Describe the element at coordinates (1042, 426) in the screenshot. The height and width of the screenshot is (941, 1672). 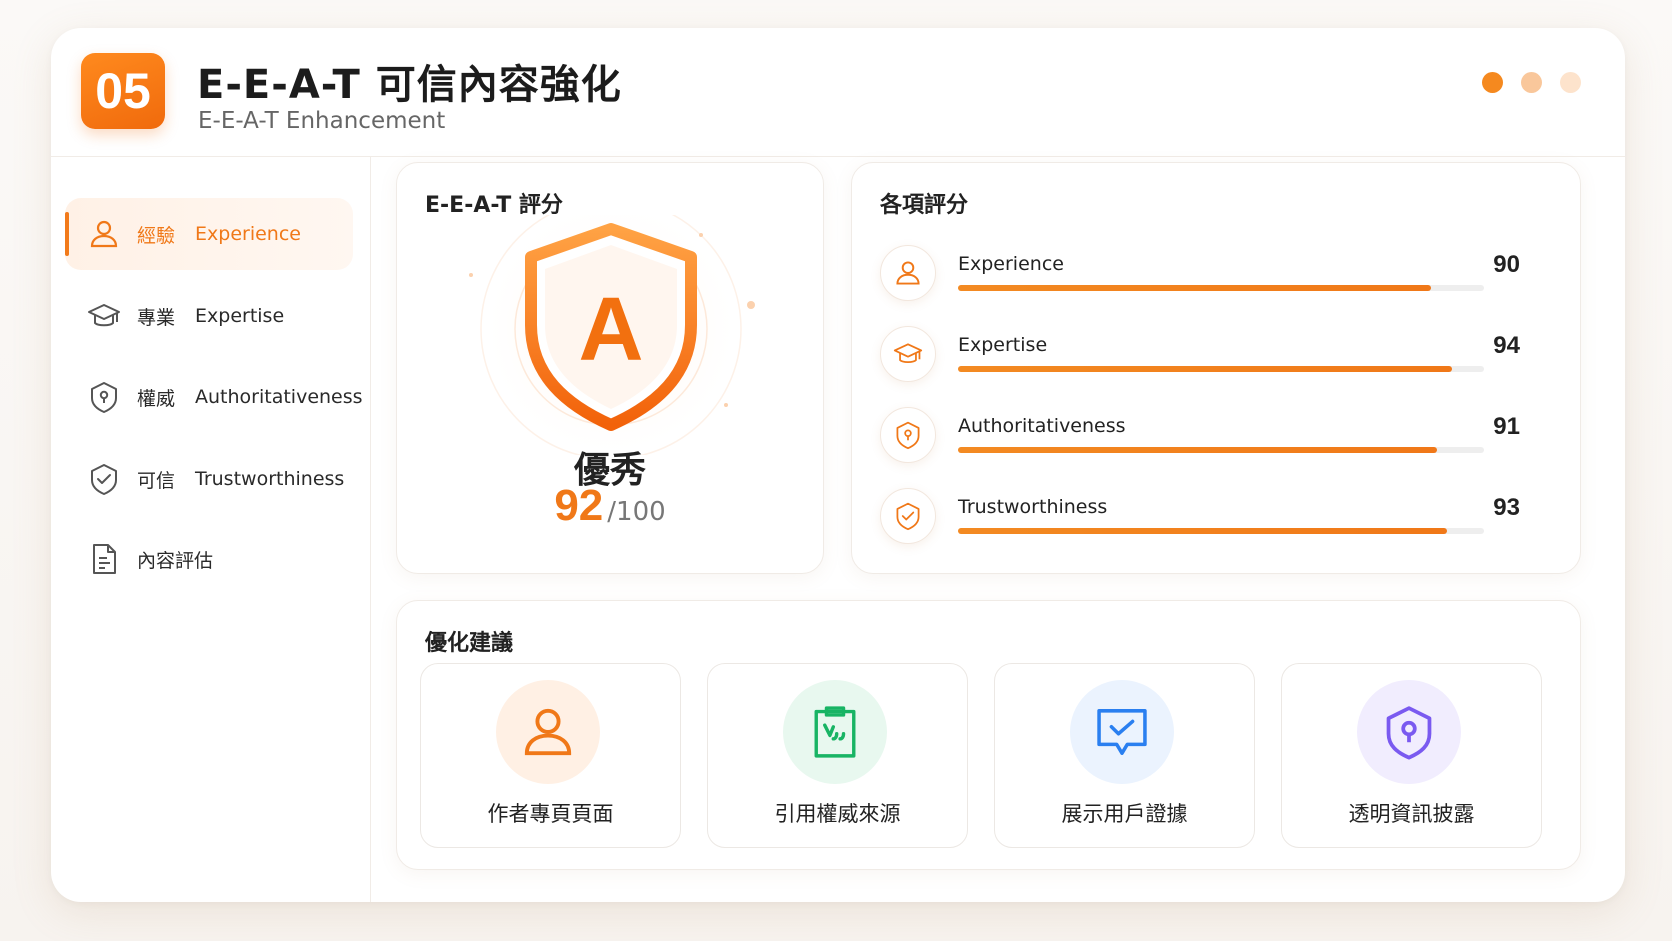
I see `rating-label: Authoritativeness` at that location.